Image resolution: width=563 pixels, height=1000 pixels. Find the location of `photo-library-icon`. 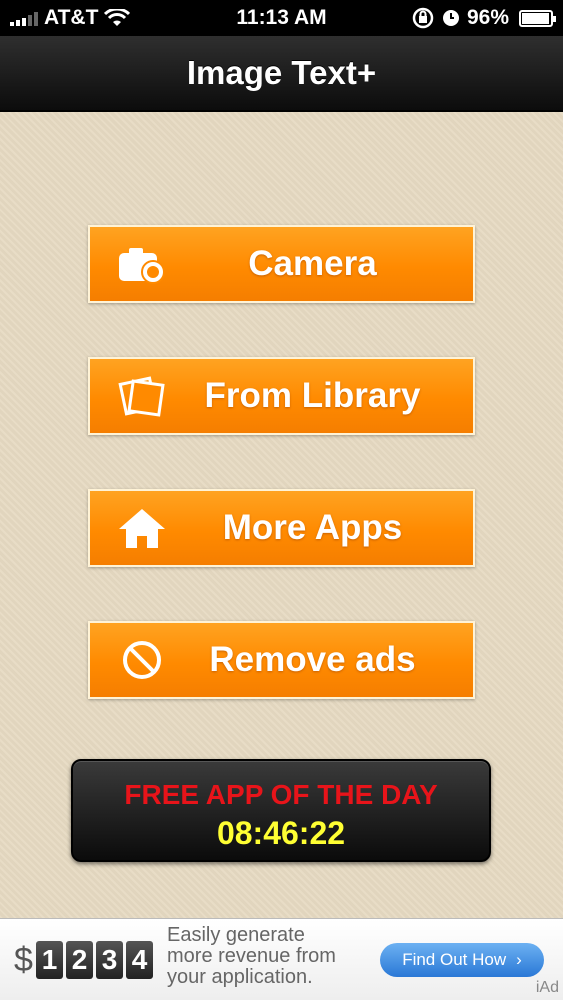

photo-library-icon is located at coordinates (142, 396).